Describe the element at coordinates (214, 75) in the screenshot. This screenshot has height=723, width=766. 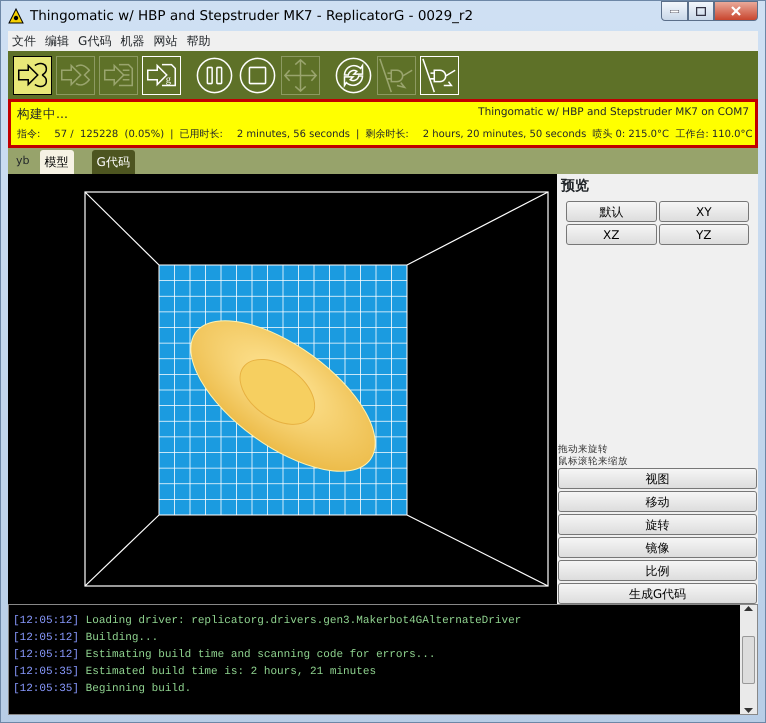
I see `pause-icon` at that location.